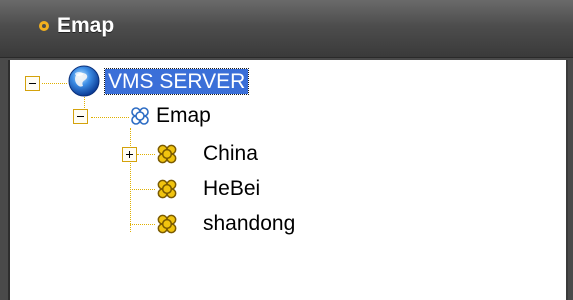 This screenshot has width=573, height=300. What do you see at coordinates (176, 81) in the screenshot?
I see `tree-node-label: VMS SERVER` at bounding box center [176, 81].